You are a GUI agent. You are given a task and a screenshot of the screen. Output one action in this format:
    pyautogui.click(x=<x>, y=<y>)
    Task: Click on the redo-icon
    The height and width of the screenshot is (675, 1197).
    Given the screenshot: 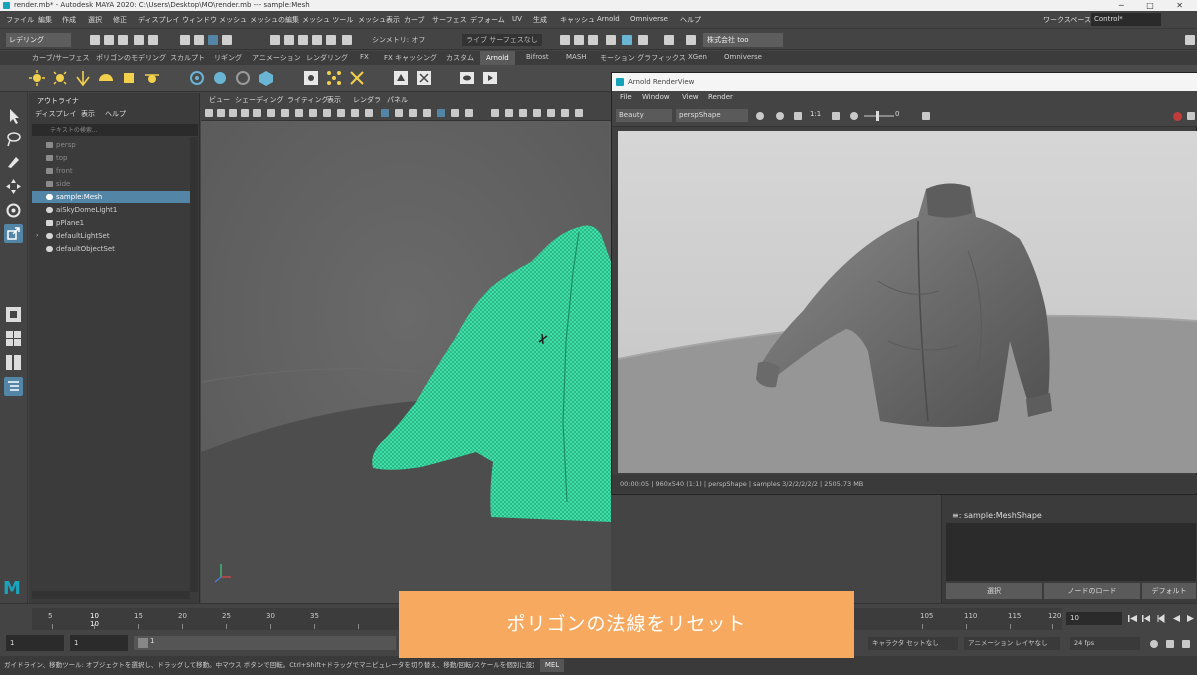 What is the action you would take?
    pyautogui.click(x=153, y=40)
    